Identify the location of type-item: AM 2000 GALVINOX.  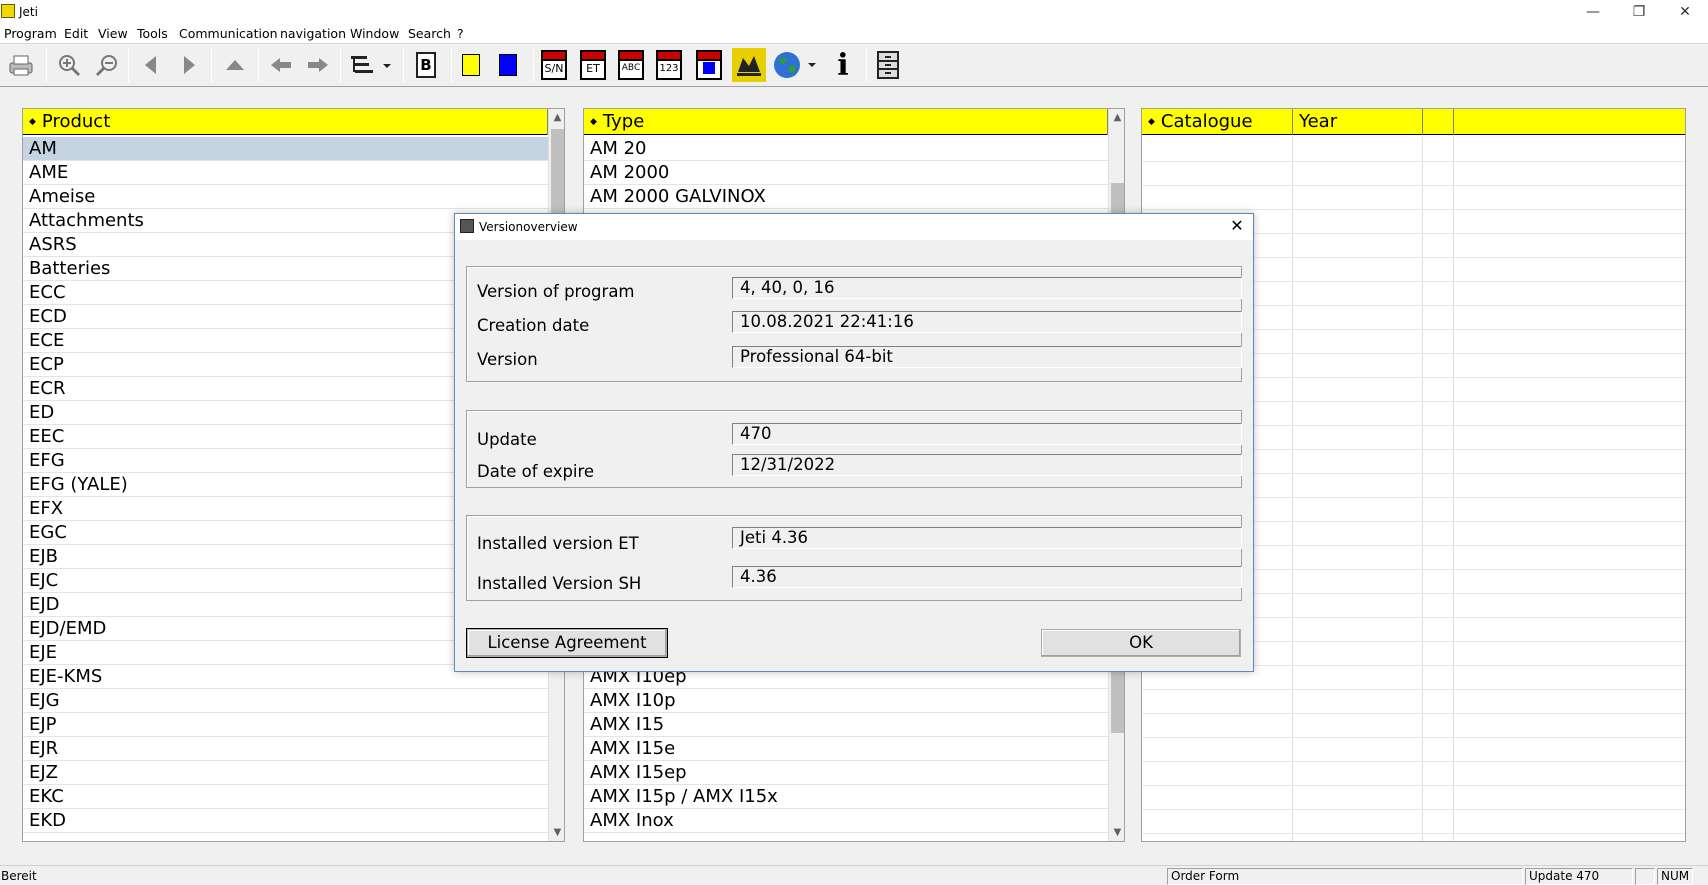
(846, 197).